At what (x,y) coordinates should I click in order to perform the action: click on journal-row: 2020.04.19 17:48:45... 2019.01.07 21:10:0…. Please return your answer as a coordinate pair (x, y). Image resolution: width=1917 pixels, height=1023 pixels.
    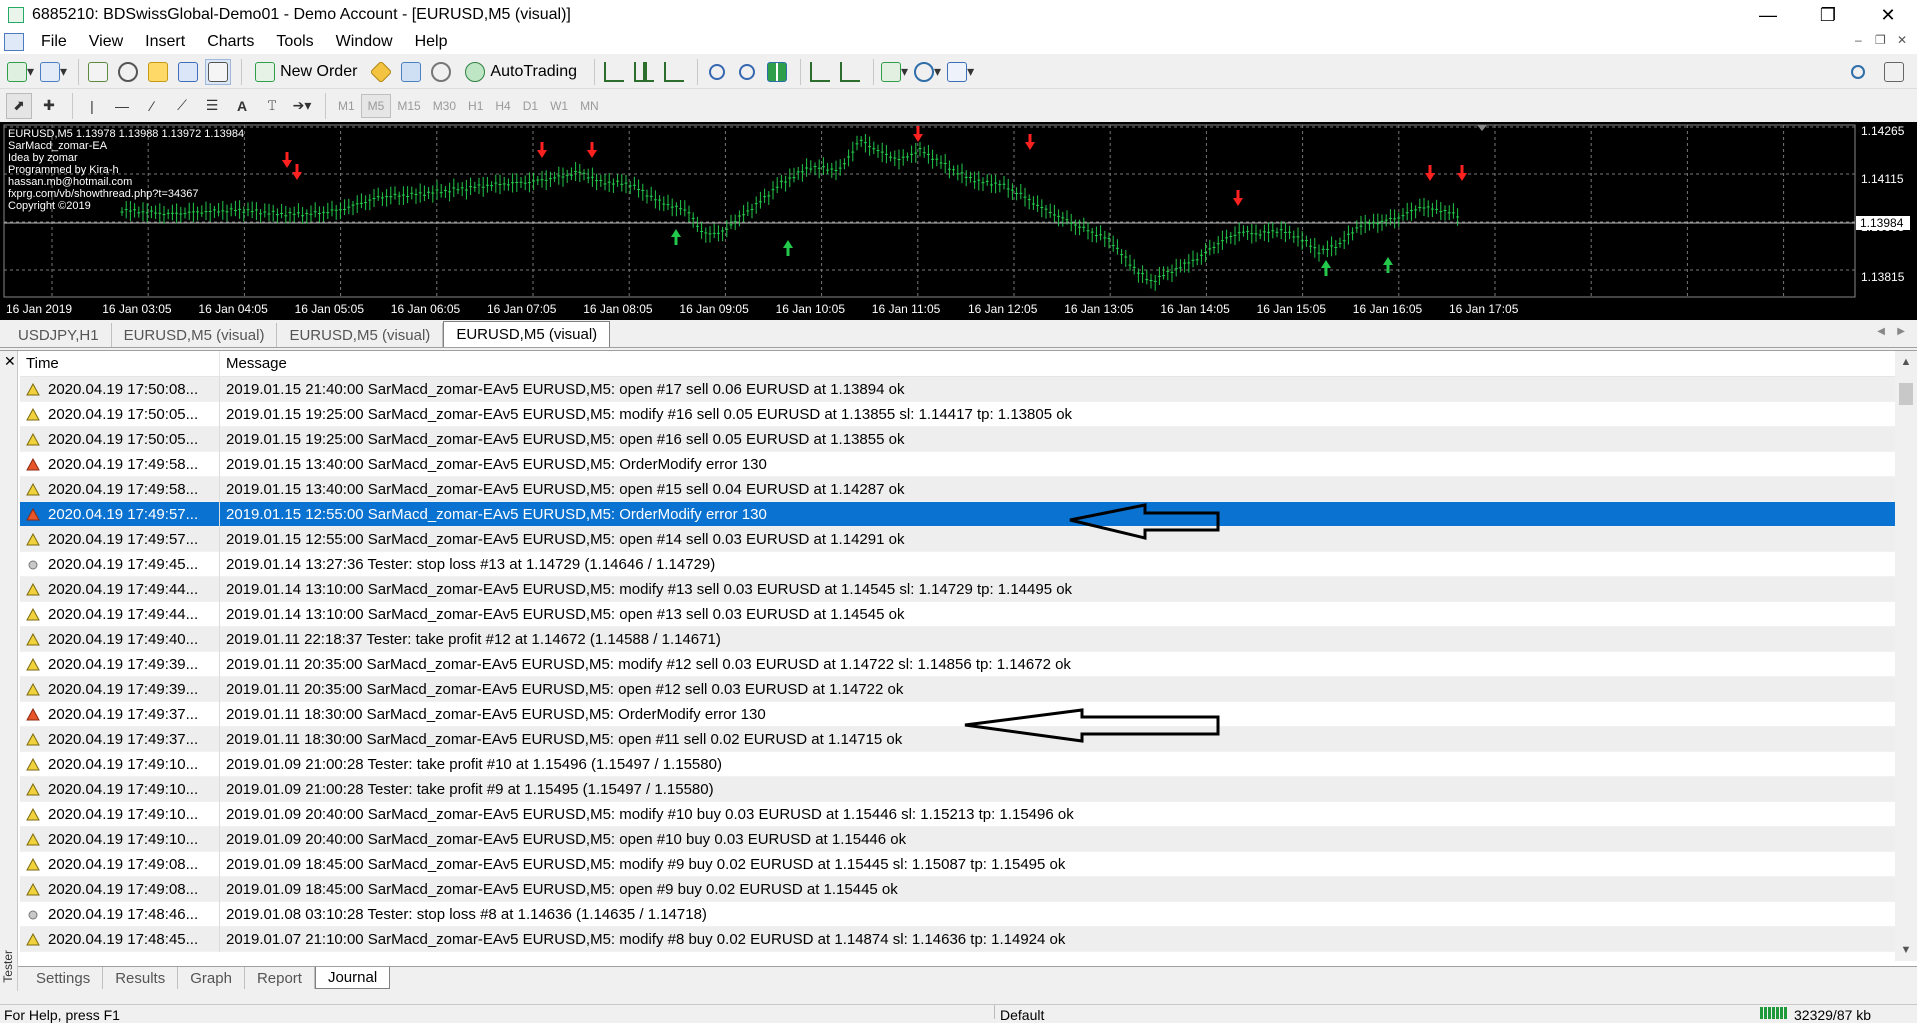
    Looking at the image, I should click on (957, 939).